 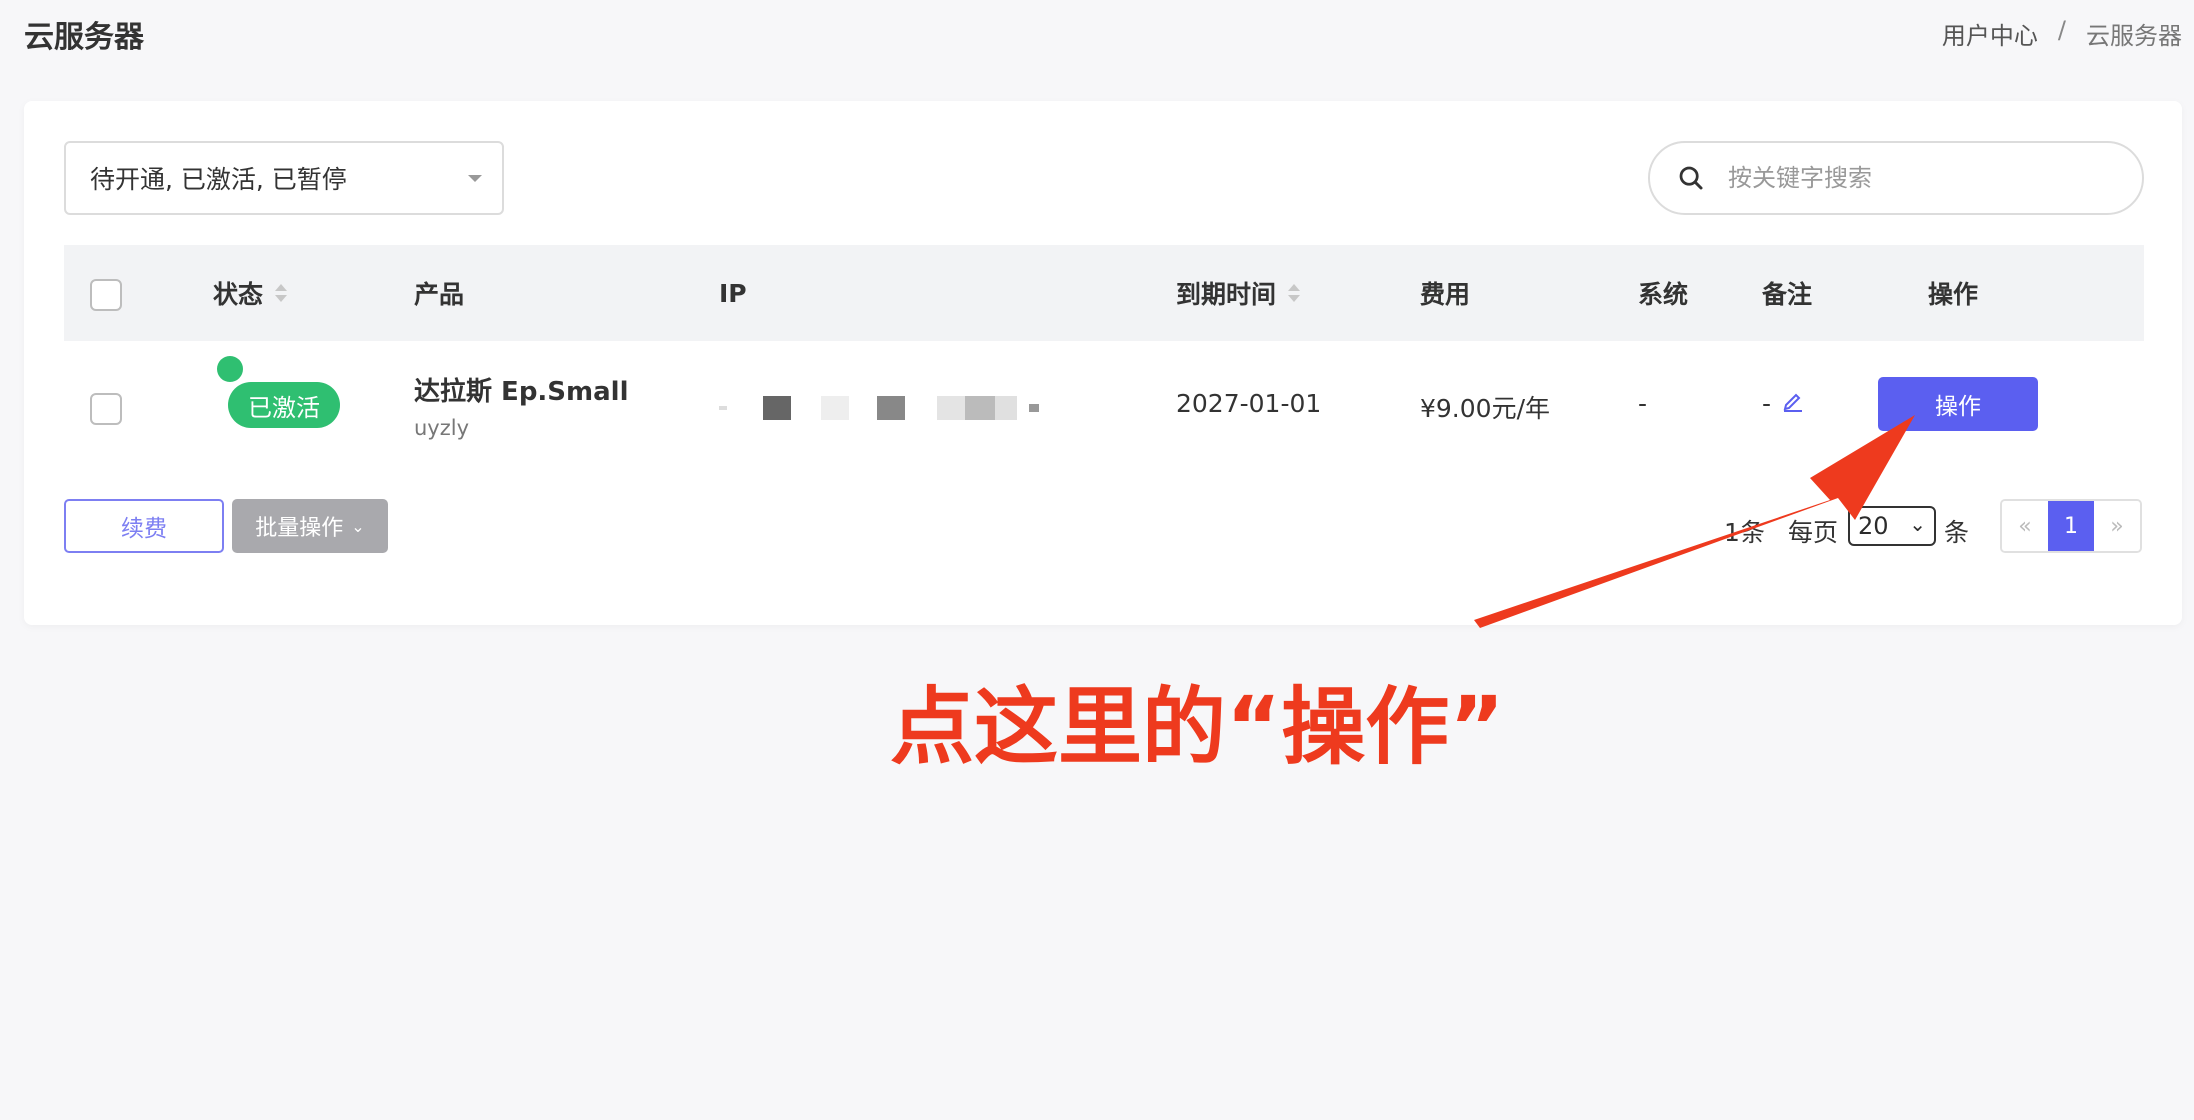 I want to click on search-box, so click(x=1896, y=178).